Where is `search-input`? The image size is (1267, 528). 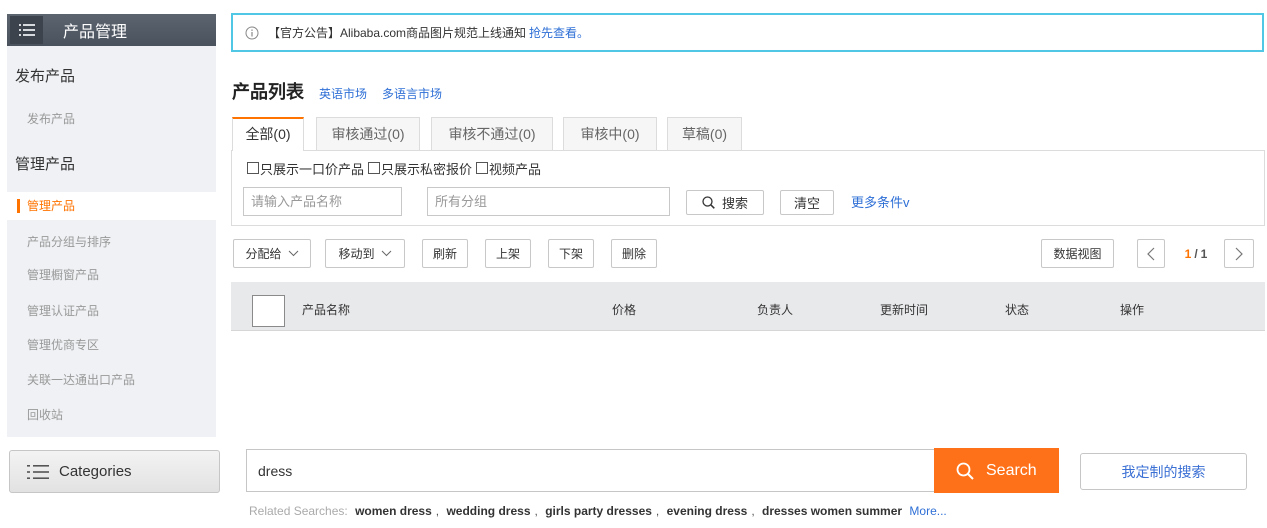
search-input is located at coordinates (590, 470).